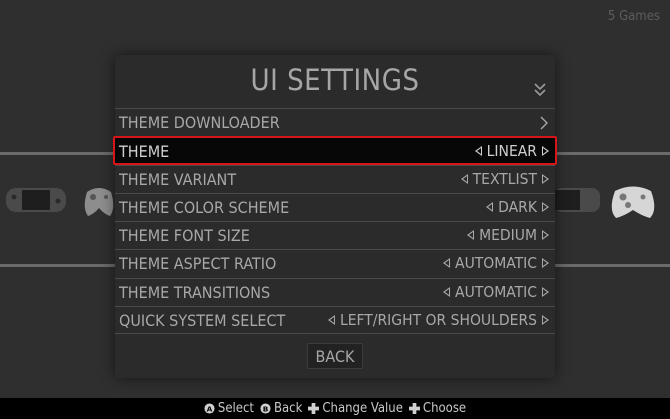  What do you see at coordinates (335, 80) in the screenshot?
I see `menu-title: UI SETTINGS` at bounding box center [335, 80].